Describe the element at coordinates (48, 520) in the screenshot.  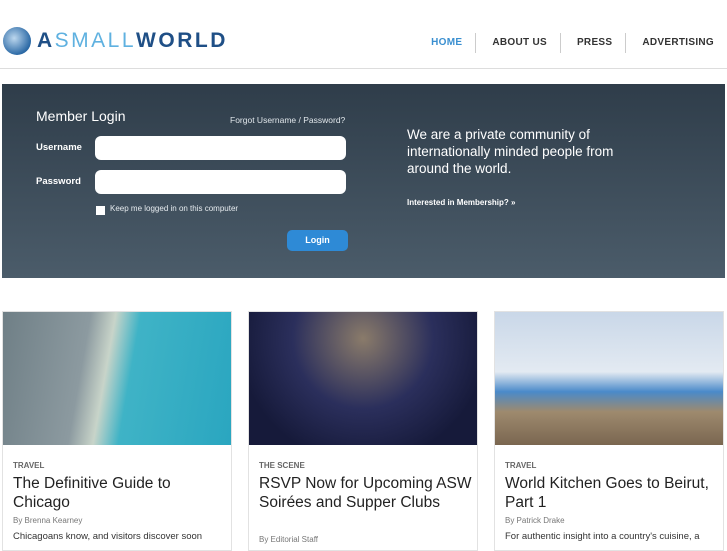
I see `article-author: By Brenna Kearney` at that location.